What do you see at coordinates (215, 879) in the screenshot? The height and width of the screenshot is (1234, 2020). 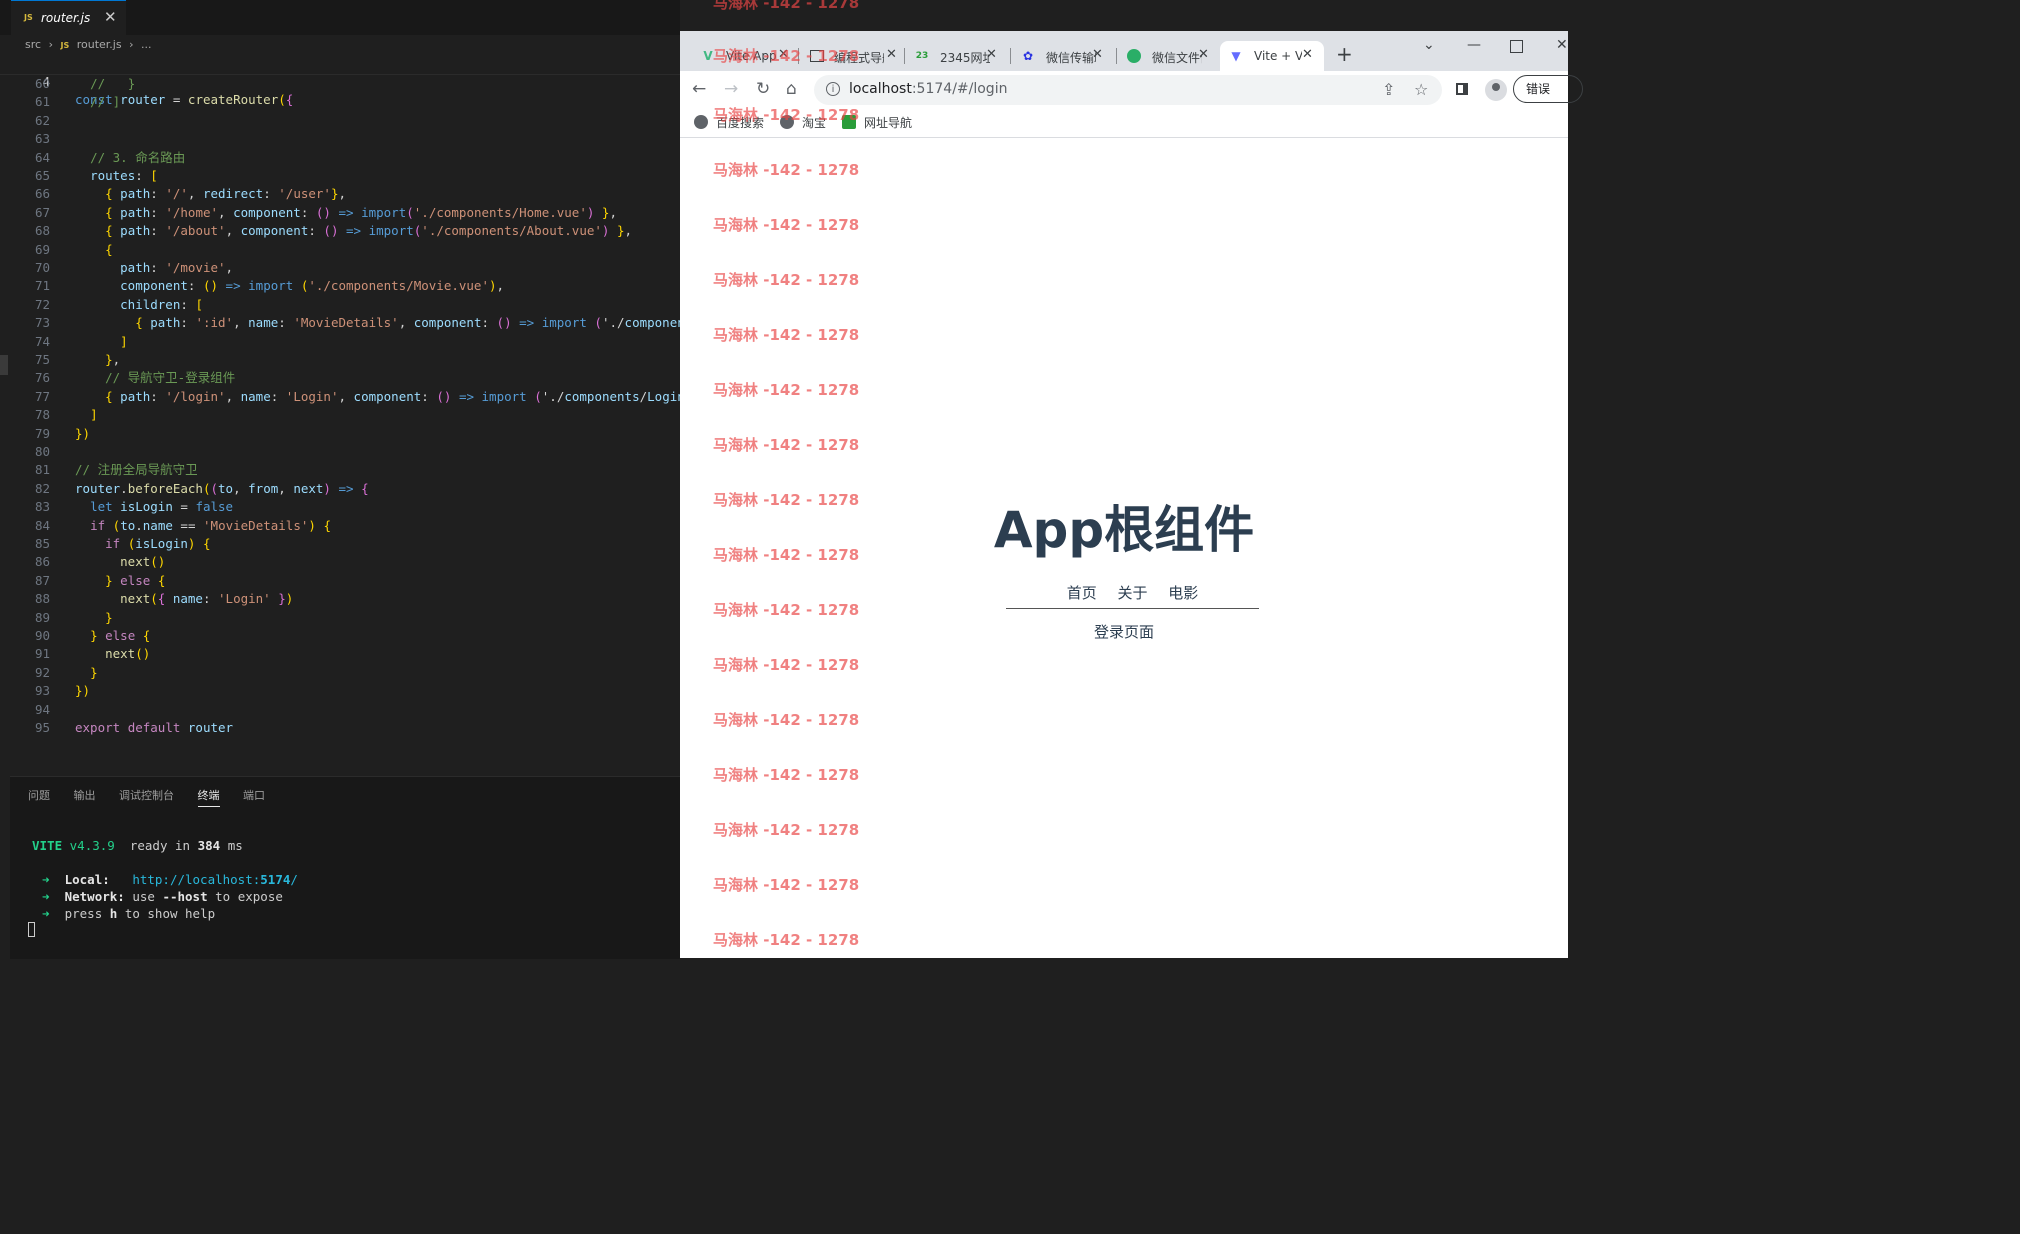 I see `local-url-link: http://localhost:5174/` at bounding box center [215, 879].